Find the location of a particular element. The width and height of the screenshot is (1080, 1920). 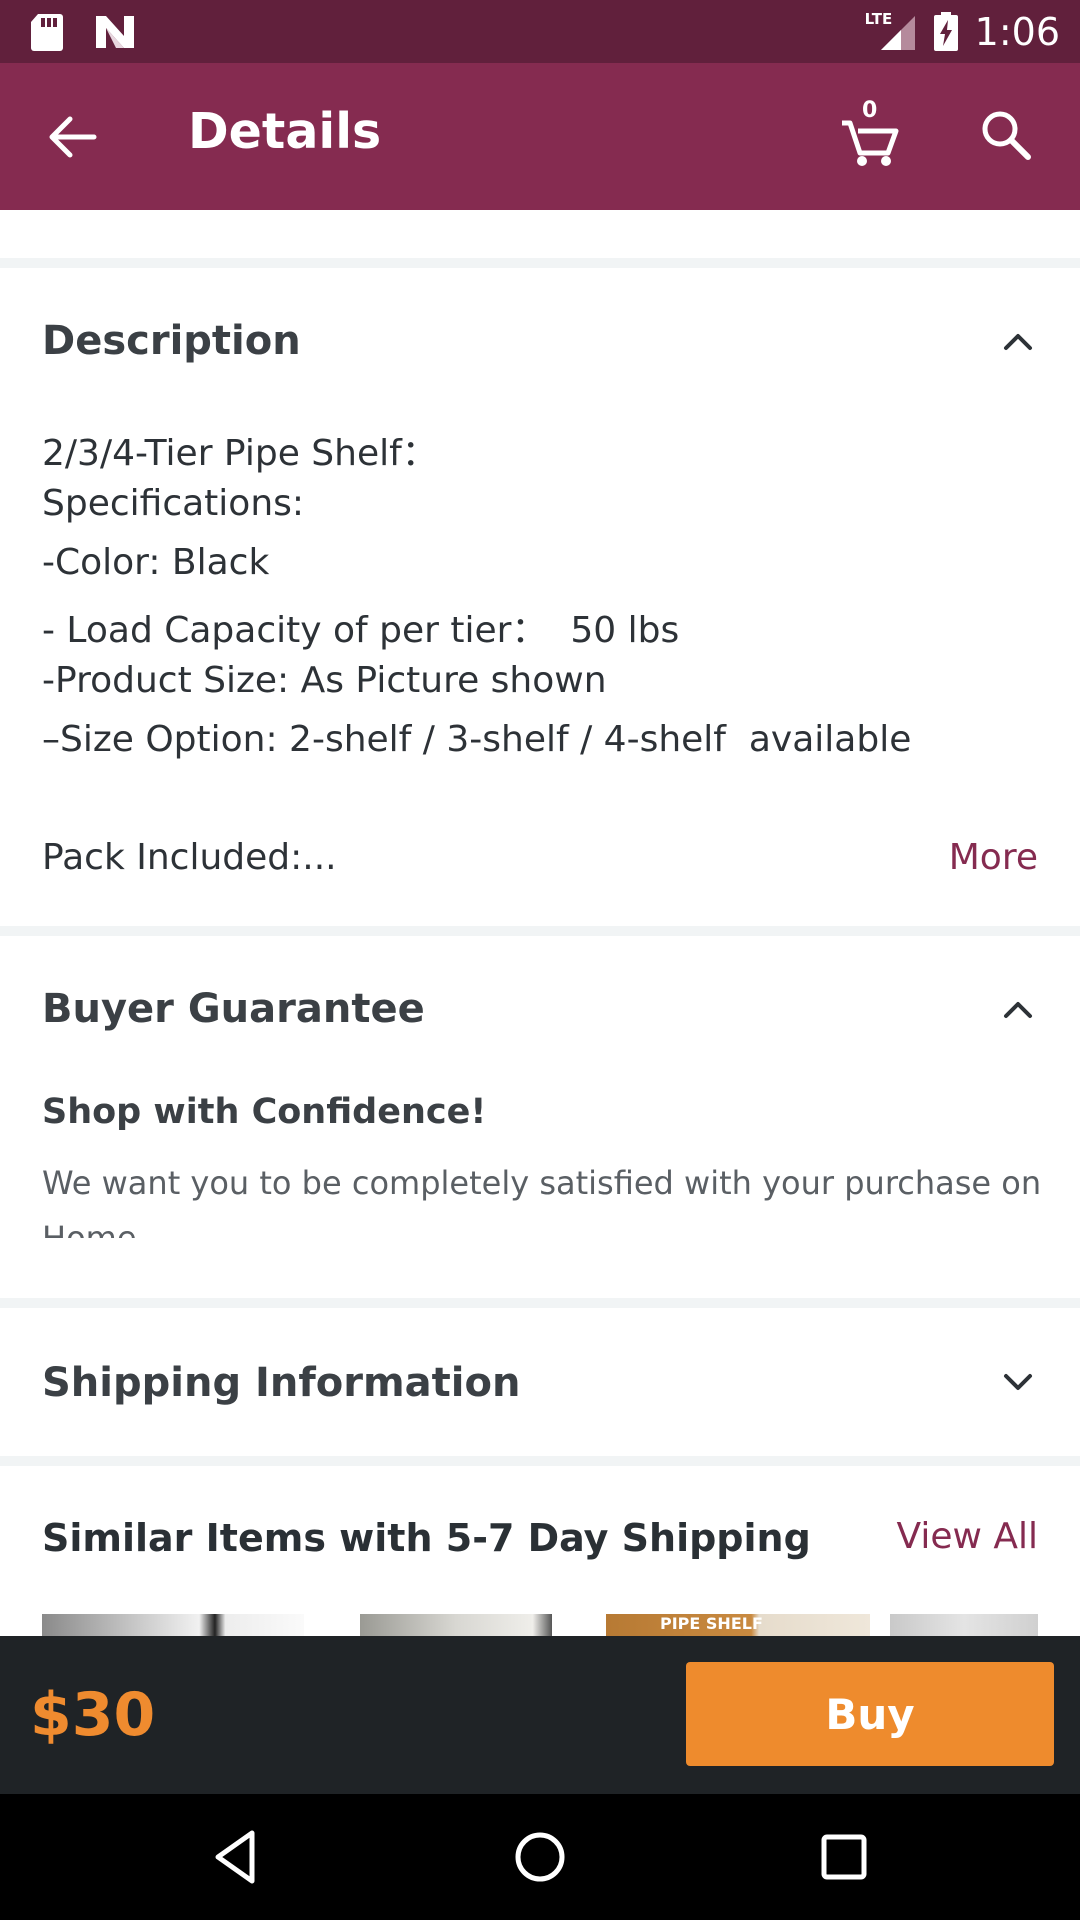

nav-home-icon is located at coordinates (540, 1857).